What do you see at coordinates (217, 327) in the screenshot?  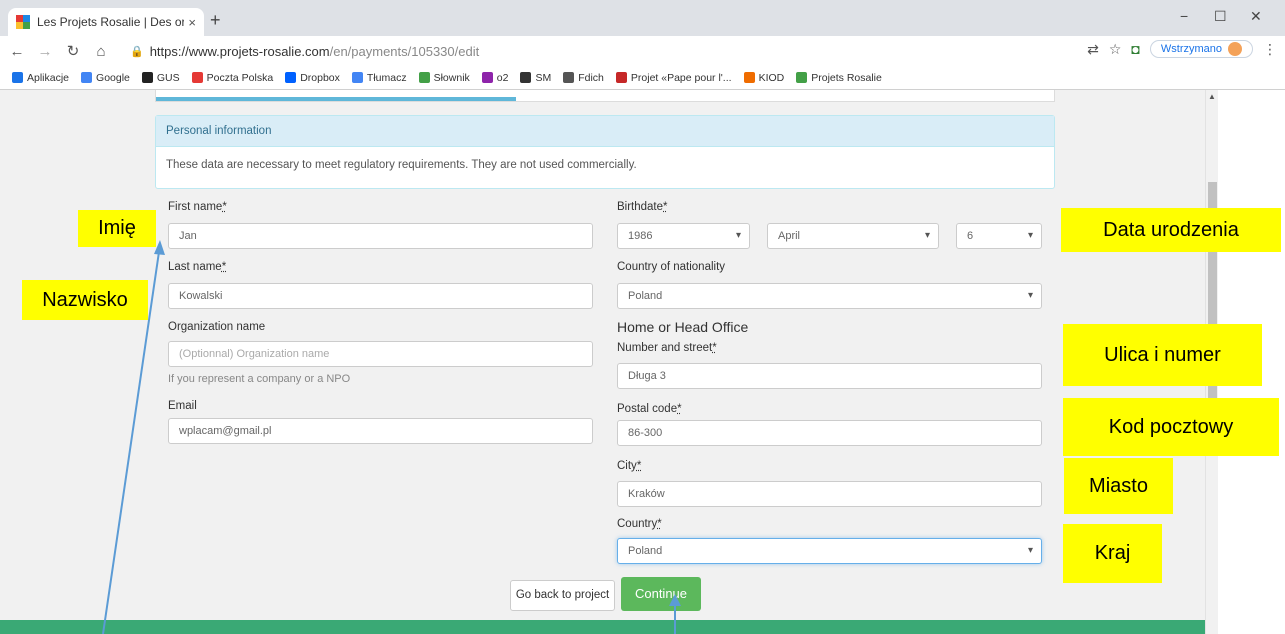 I see `organization-label: Organization name` at bounding box center [217, 327].